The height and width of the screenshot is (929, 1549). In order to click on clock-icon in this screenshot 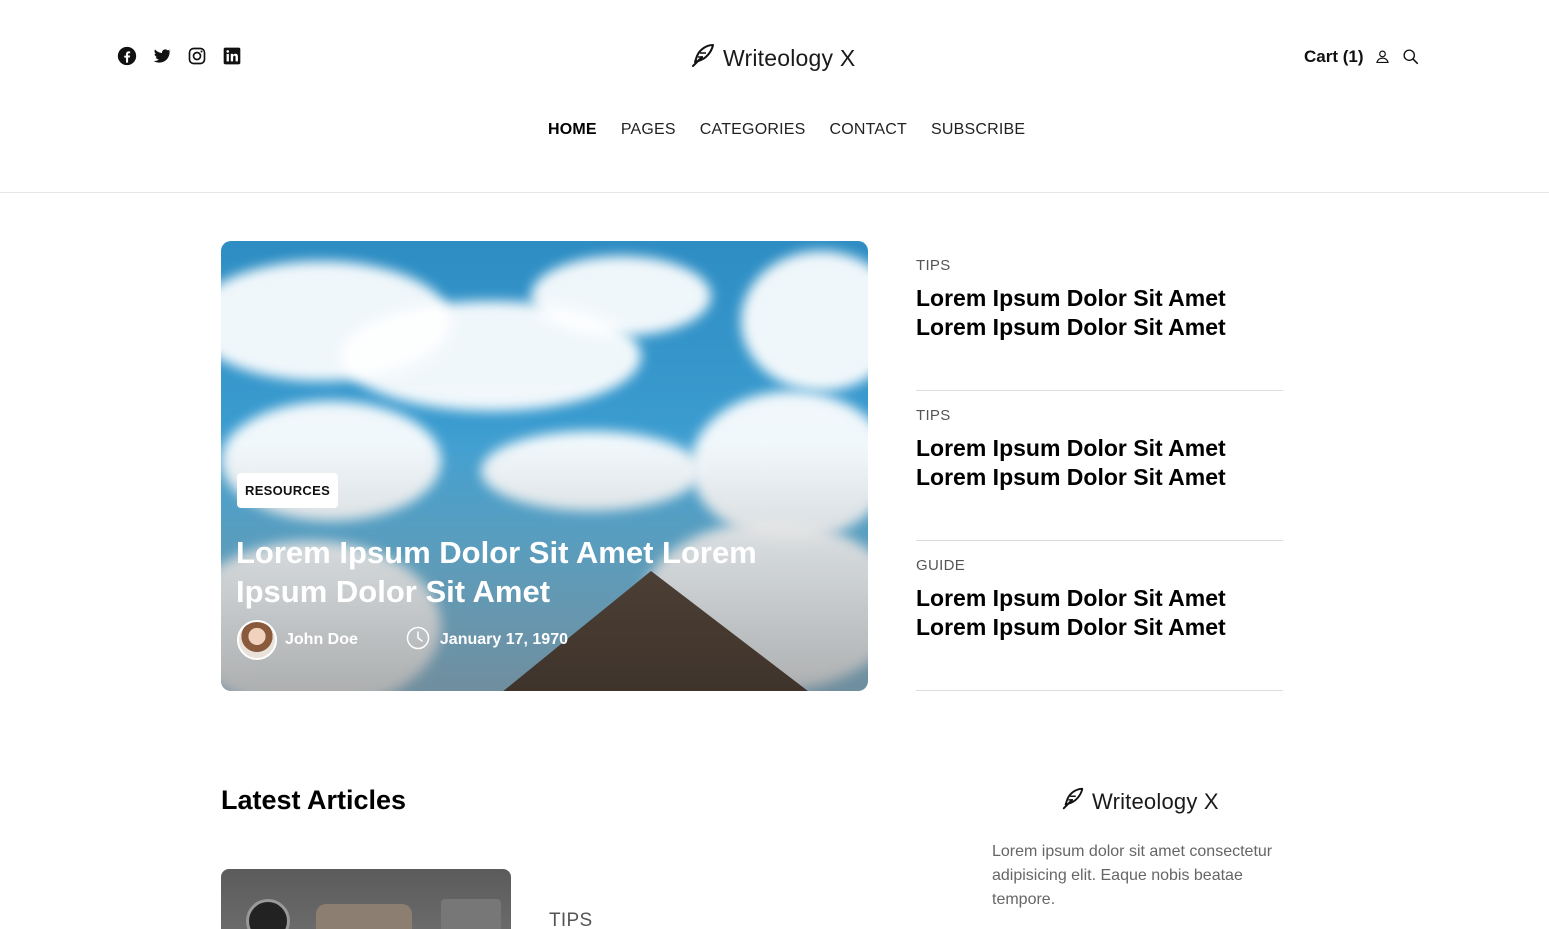, I will do `click(423, 640)`.